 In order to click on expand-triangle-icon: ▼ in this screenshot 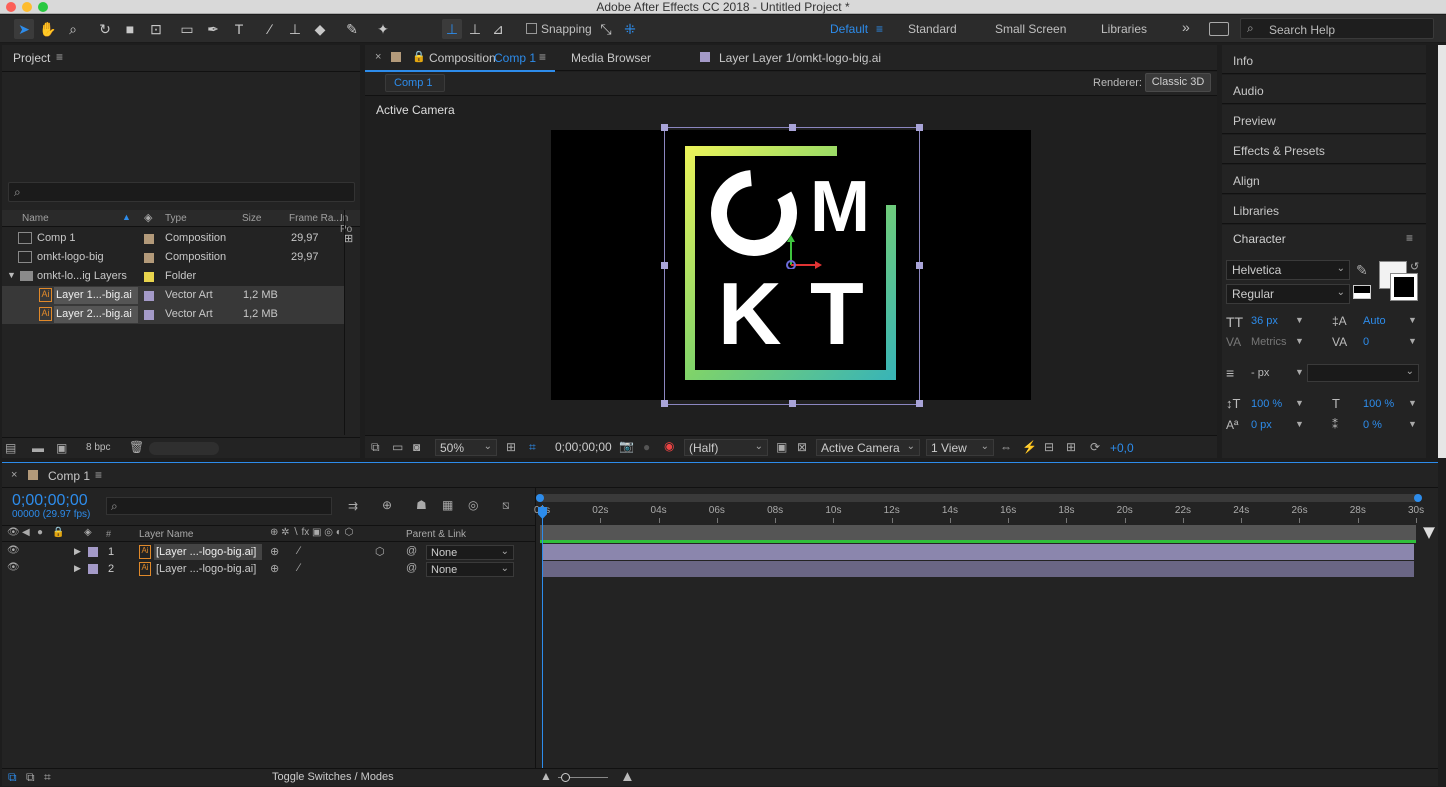, I will do `click(11, 275)`.